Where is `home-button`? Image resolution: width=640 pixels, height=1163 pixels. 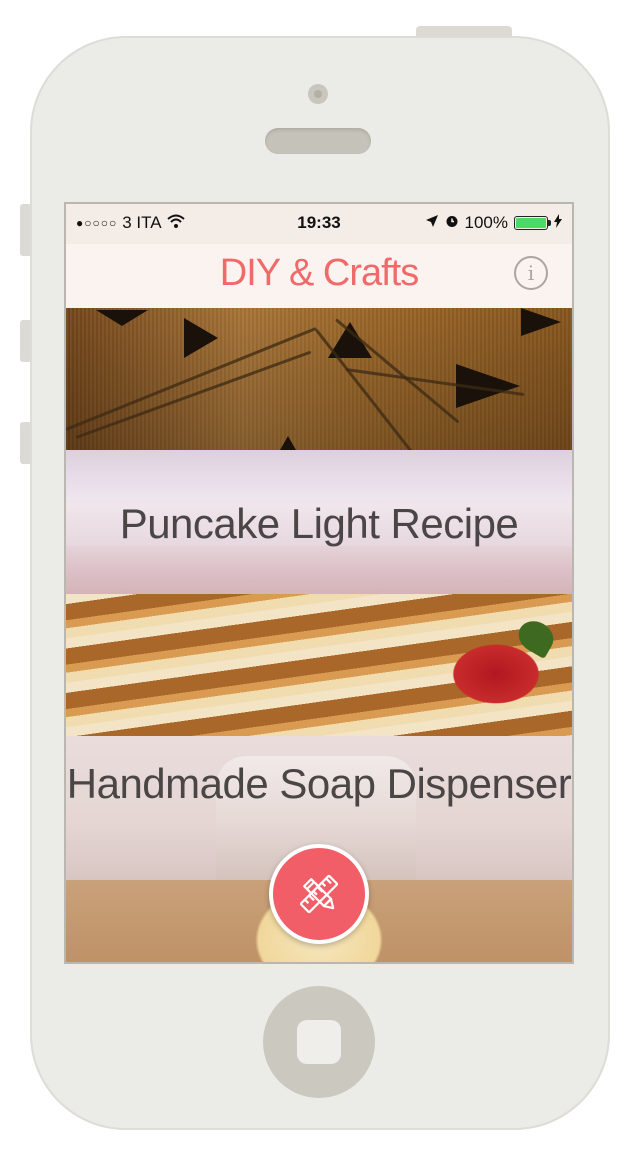 home-button is located at coordinates (319, 1042).